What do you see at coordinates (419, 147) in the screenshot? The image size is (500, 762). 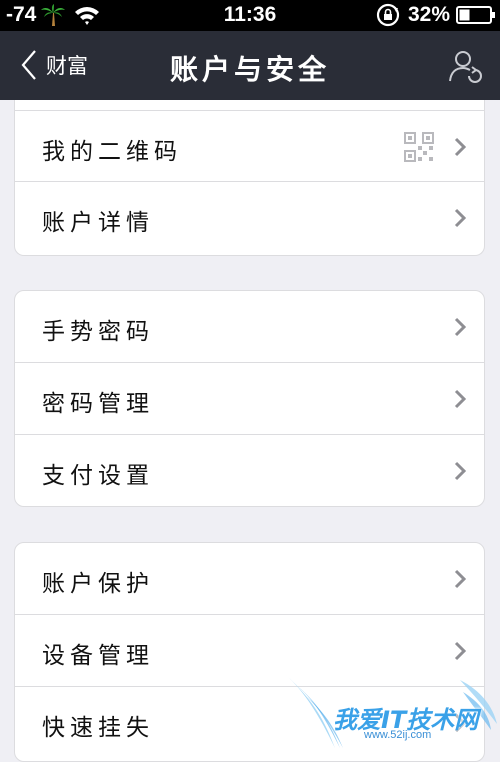 I see `qr-code-icon` at bounding box center [419, 147].